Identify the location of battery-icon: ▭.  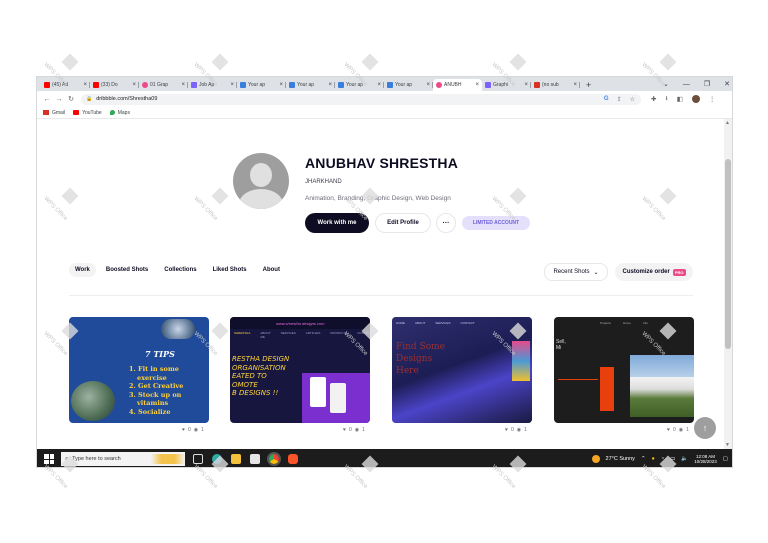
(672, 459).